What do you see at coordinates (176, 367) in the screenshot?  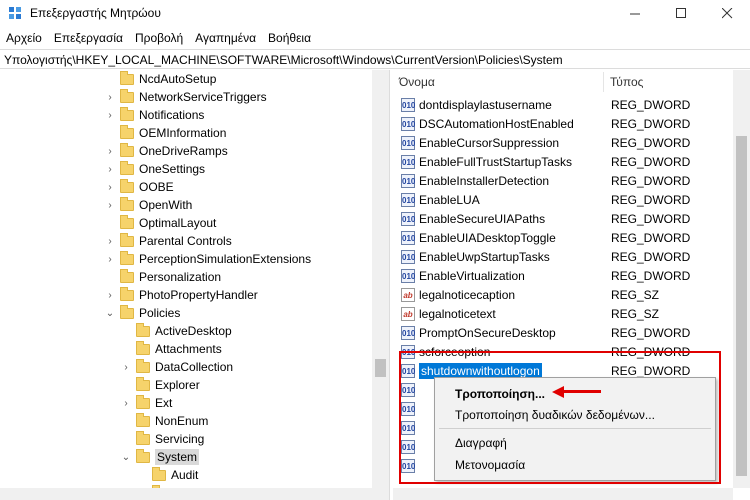 I see `tree-item: › DataCollection` at bounding box center [176, 367].